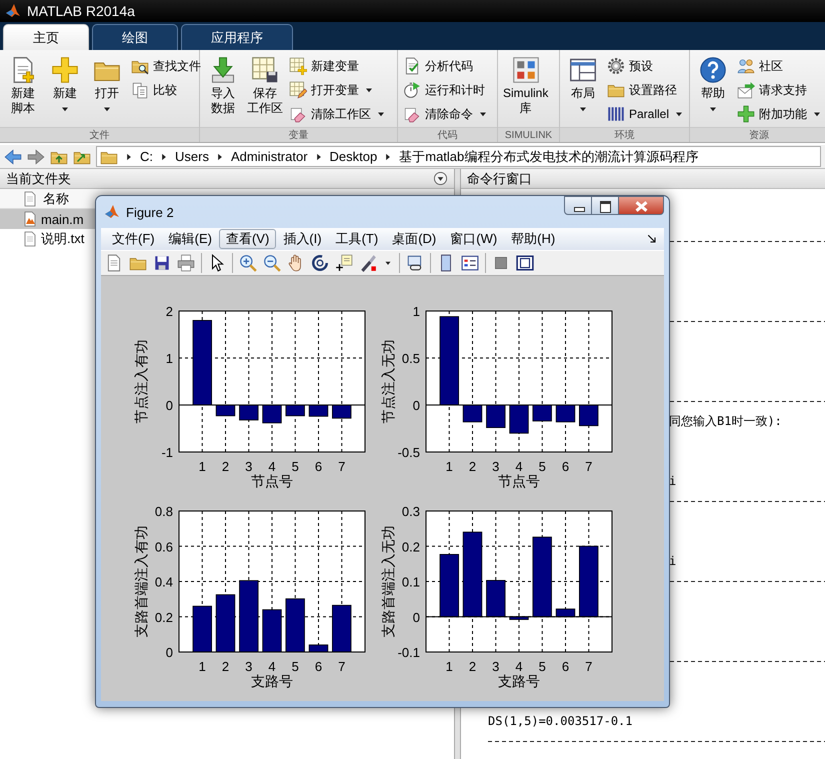 This screenshot has width=825, height=759. I want to click on axis-title: 支路首端注入有功, so click(141, 582).